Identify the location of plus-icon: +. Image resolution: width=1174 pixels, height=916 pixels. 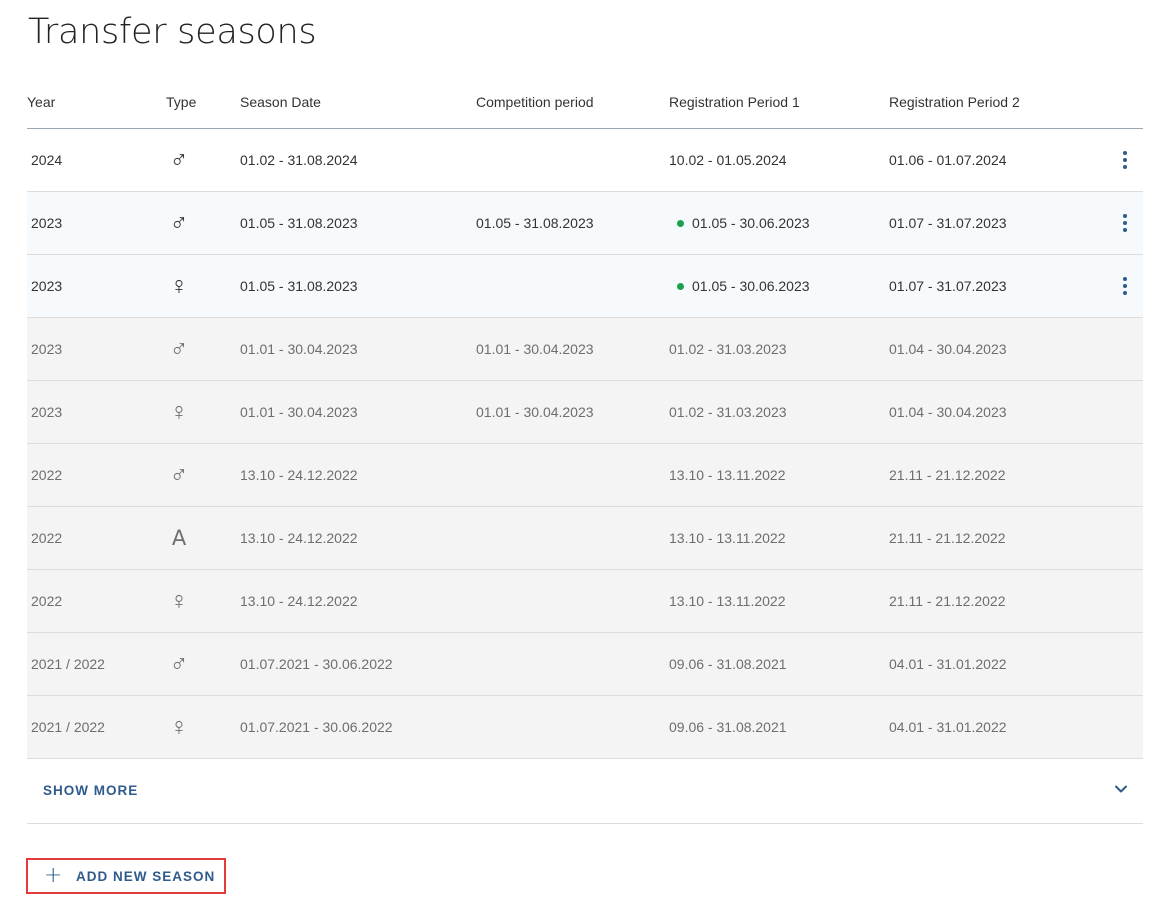
(53, 875).